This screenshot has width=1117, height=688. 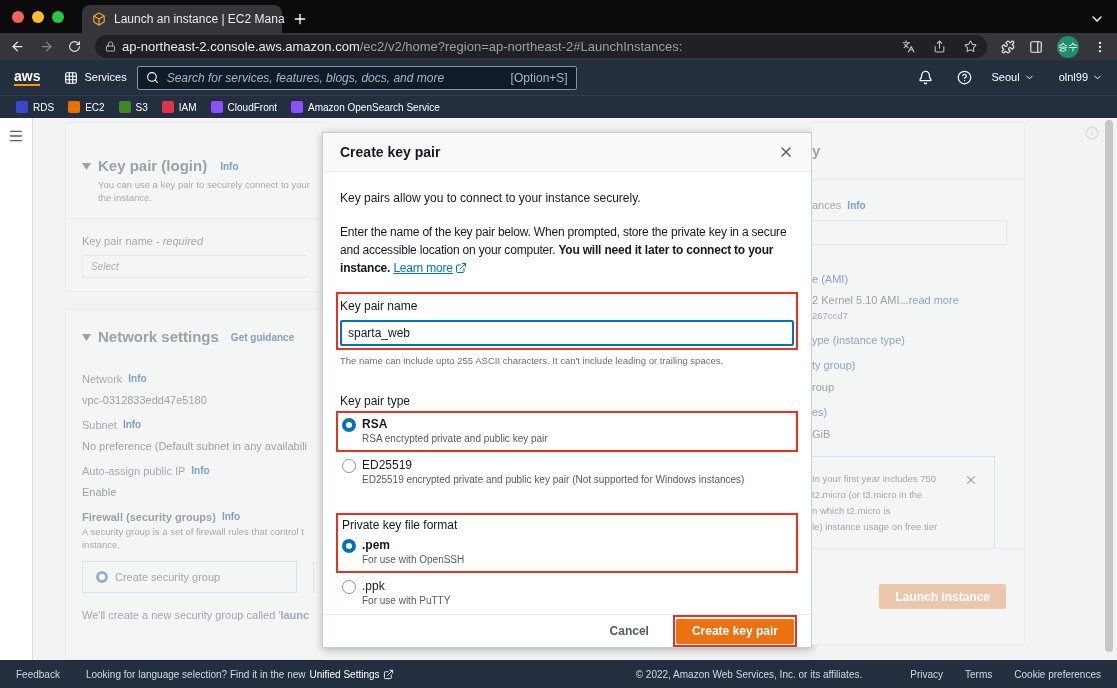 What do you see at coordinates (374, 586) in the screenshot?
I see `option-label: .ppk` at bounding box center [374, 586].